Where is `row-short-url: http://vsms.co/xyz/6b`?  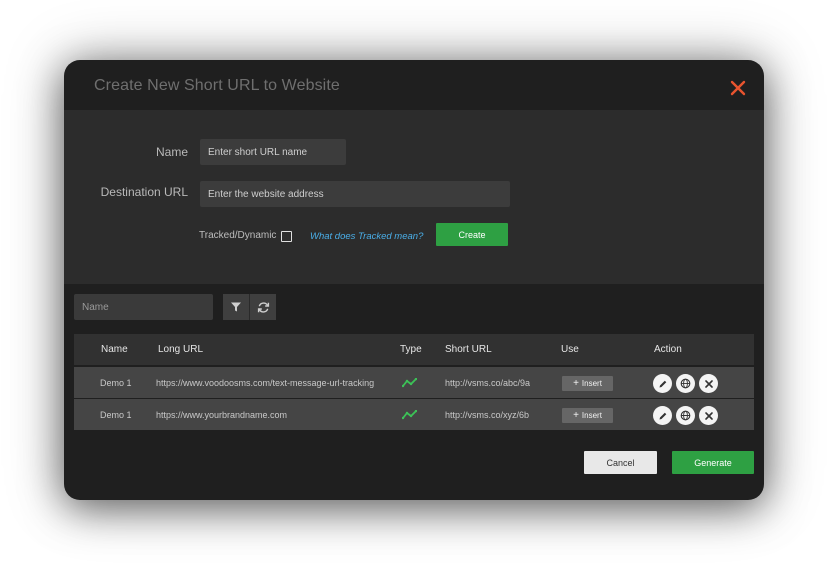 row-short-url: http://vsms.co/xyz/6b is located at coordinates (487, 415).